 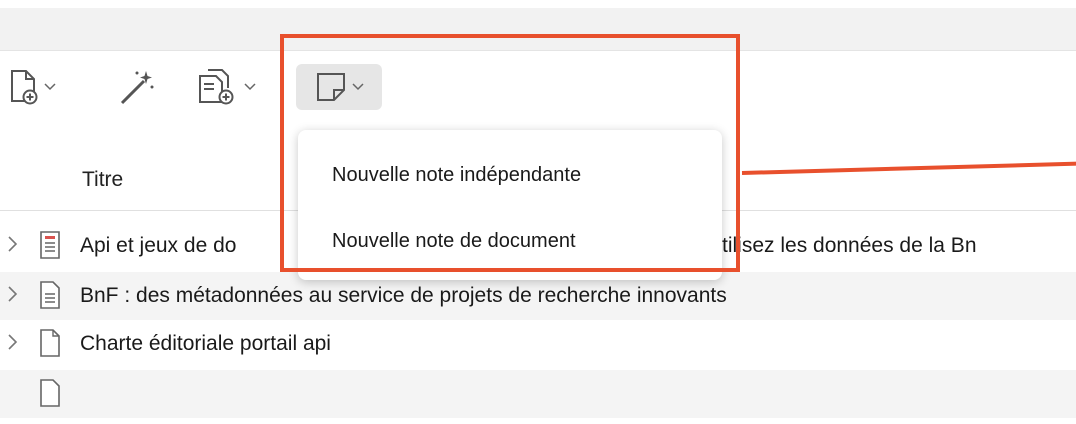 I want to click on blank-document-icon, so click(x=50, y=343).